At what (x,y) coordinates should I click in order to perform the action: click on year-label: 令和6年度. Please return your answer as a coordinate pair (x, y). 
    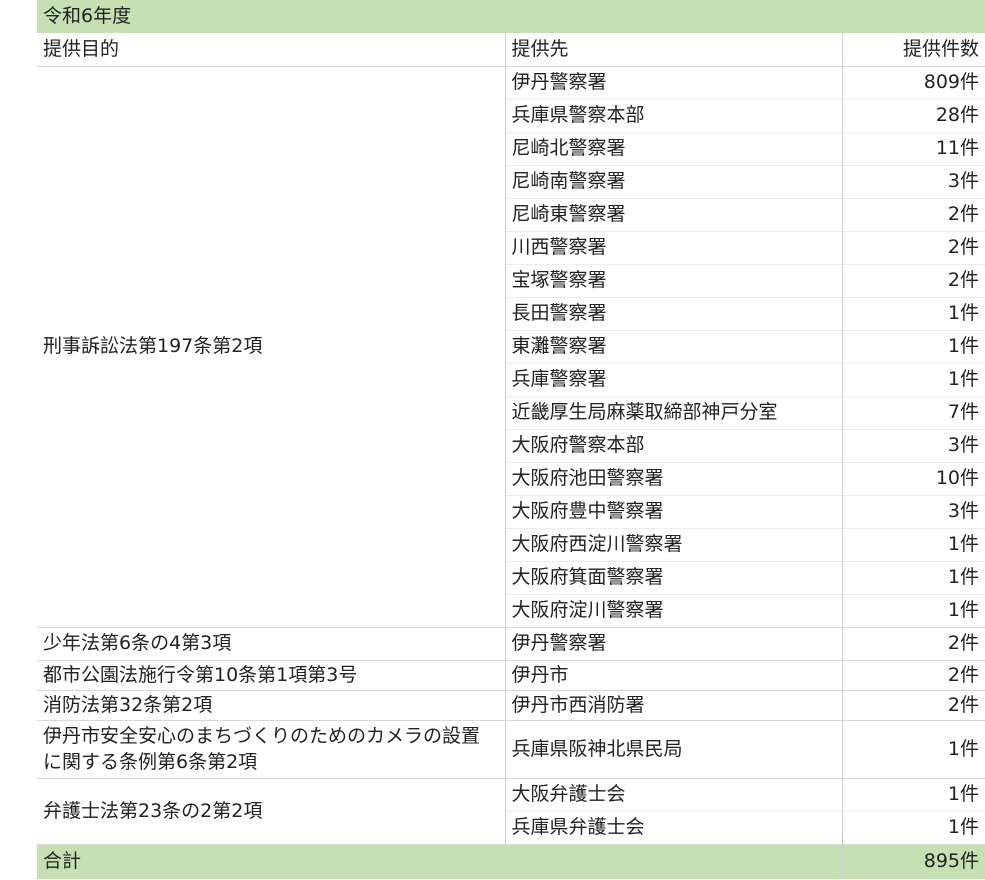
    Looking at the image, I should click on (511, 16).